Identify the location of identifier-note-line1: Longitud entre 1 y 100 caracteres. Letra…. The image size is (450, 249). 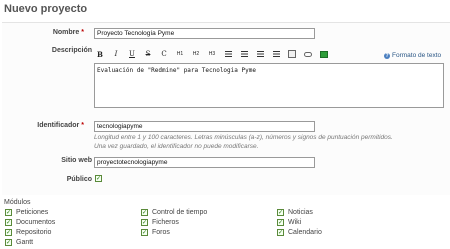
(243, 137).